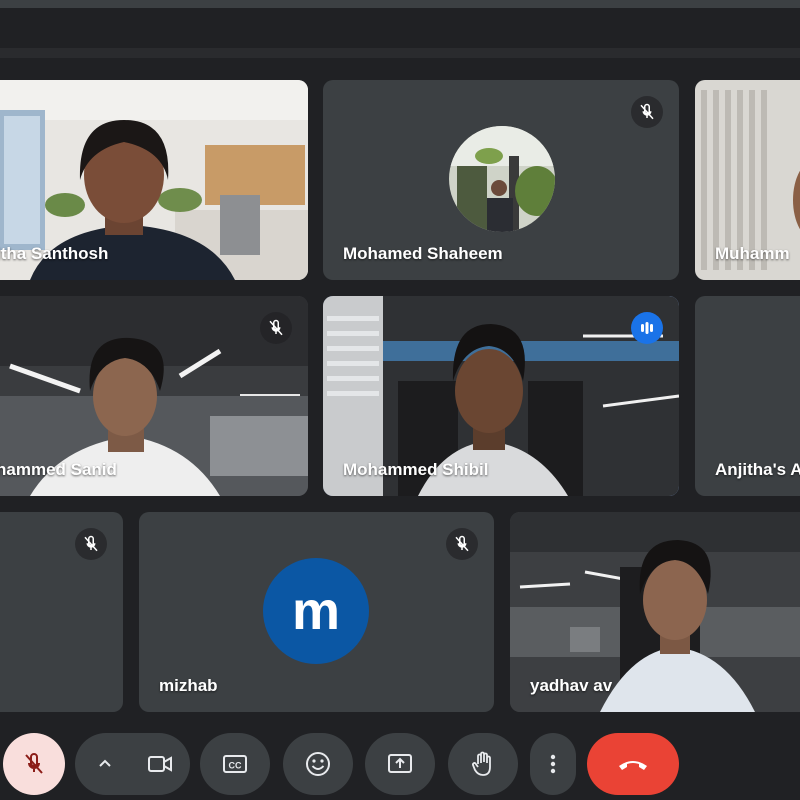  I want to click on participant-tile-unnamed, so click(61, 612).